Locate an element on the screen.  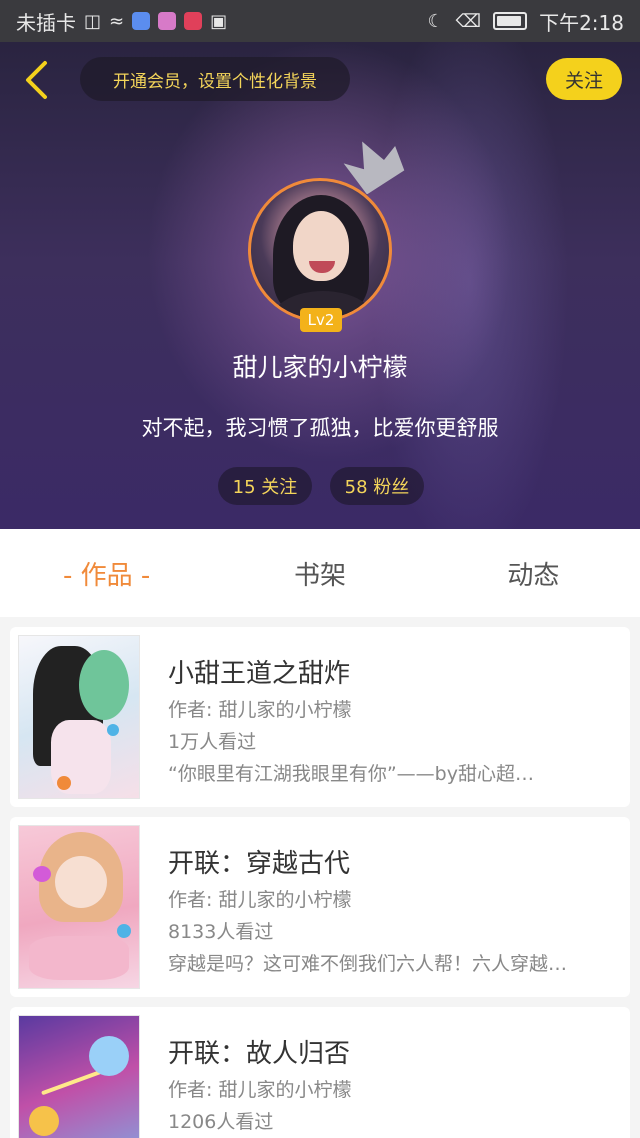
work-title: 开联：故人归否 is located at coordinates (259, 1054).